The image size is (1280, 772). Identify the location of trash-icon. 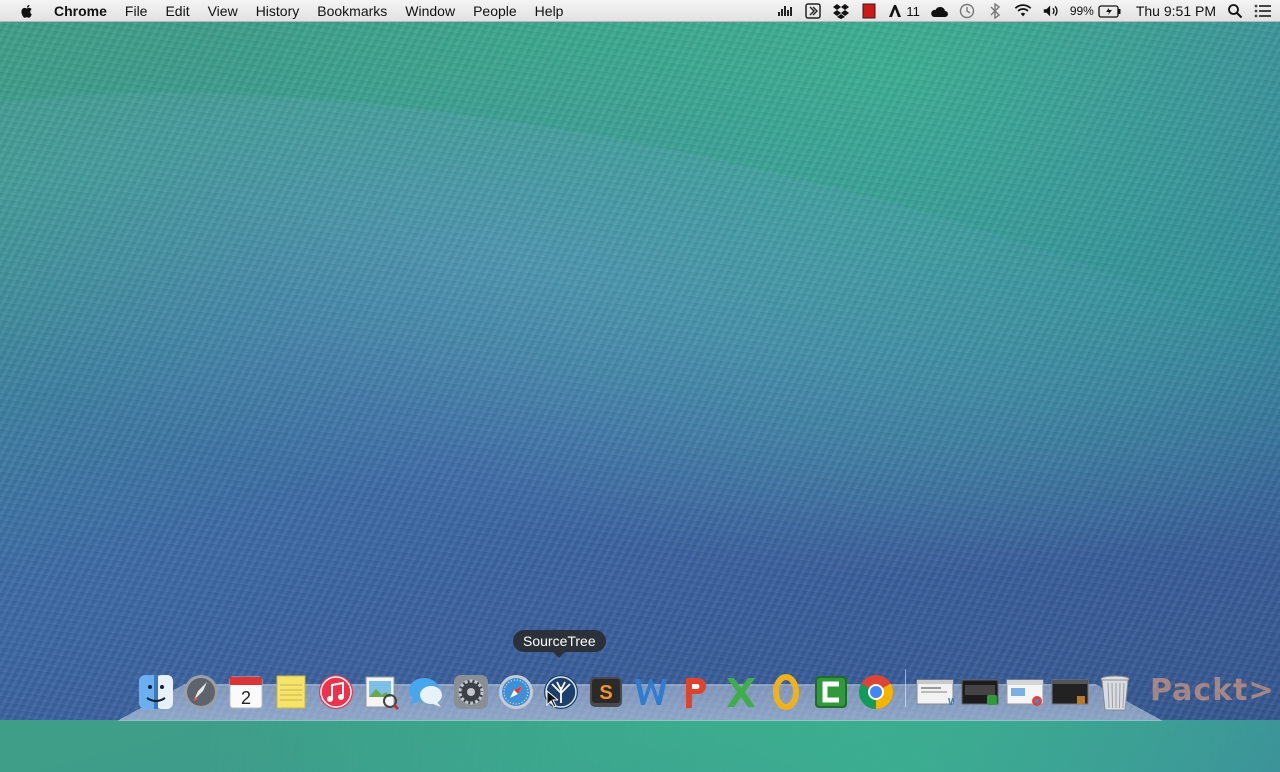
(1115, 692).